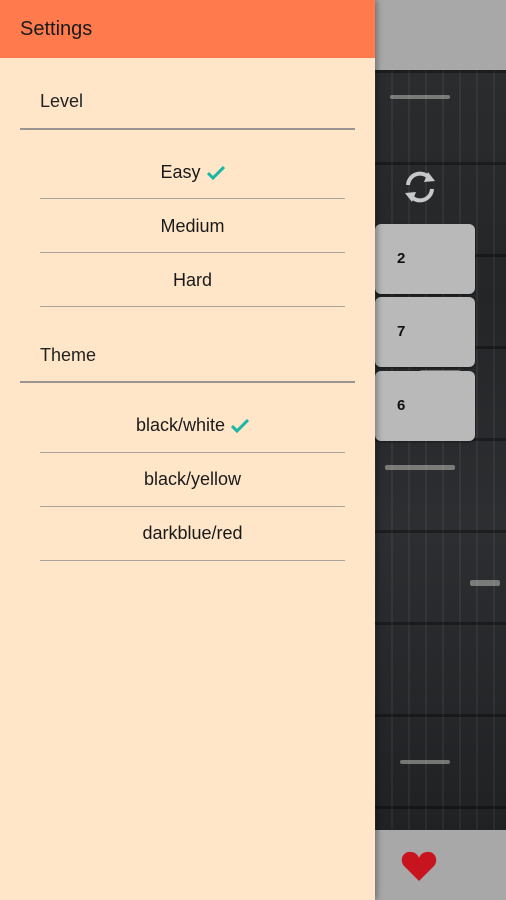 This screenshot has height=900, width=506. I want to click on level-option-medium: Medium, so click(192, 226).